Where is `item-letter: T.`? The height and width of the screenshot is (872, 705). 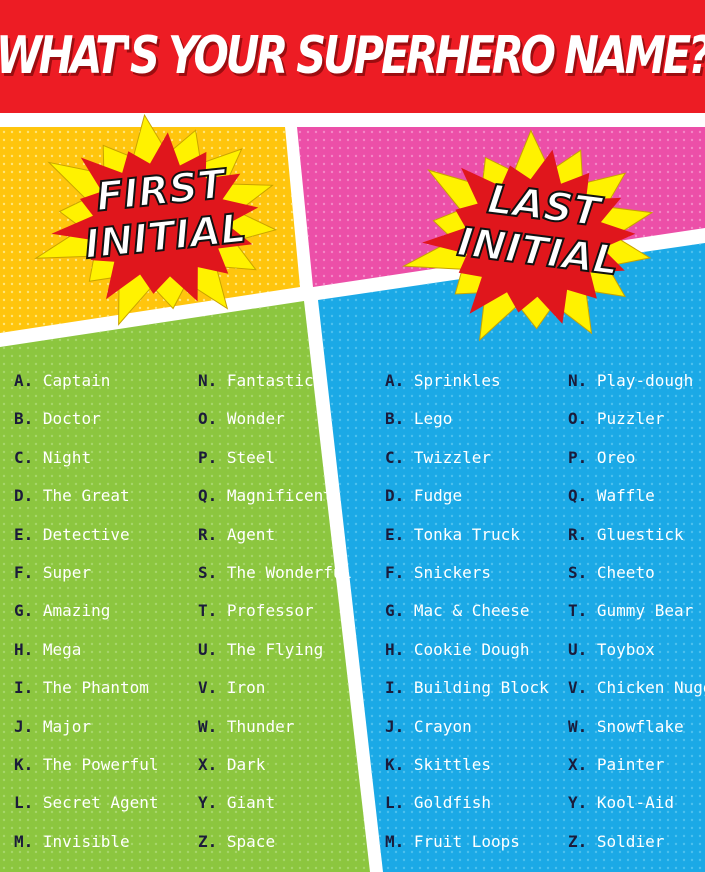 item-letter: T. is located at coordinates (208, 611).